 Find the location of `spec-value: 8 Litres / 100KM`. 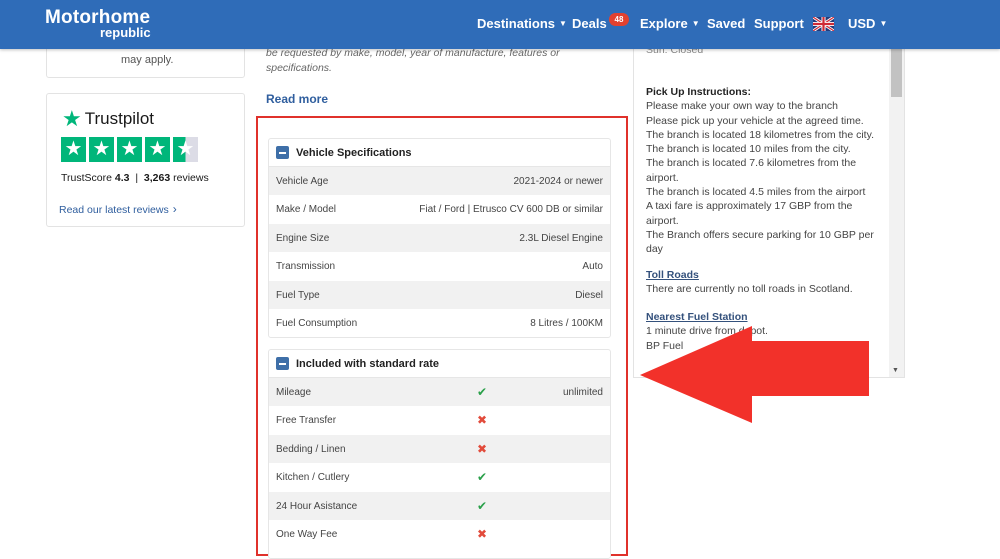

spec-value: 8 Litres / 100KM is located at coordinates (566, 323).